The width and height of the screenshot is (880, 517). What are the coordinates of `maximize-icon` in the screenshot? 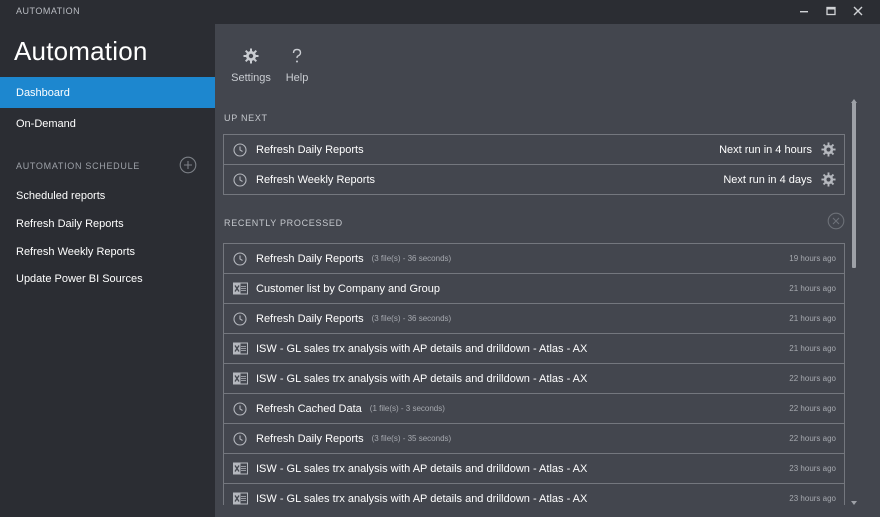 It's located at (831, 11).